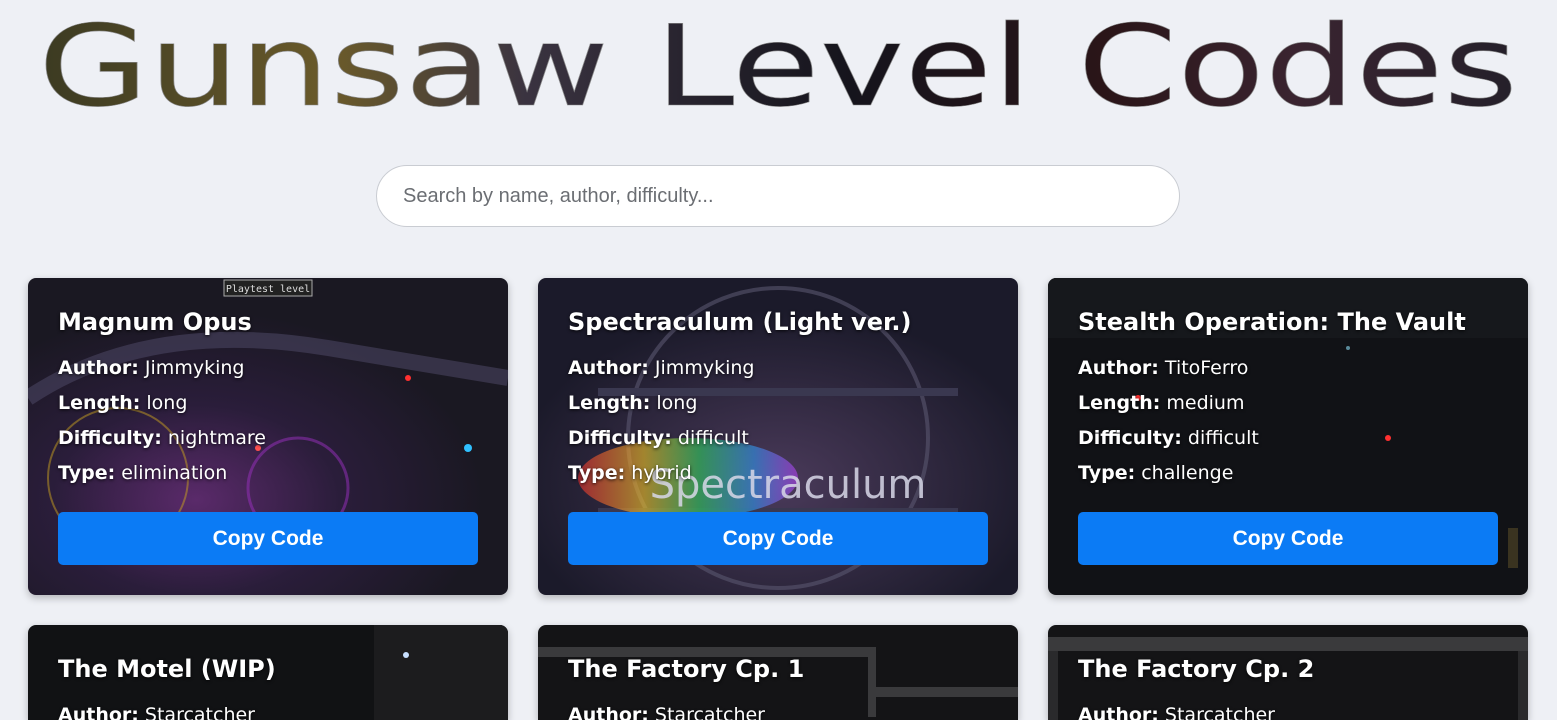 The height and width of the screenshot is (720, 1557). Describe the element at coordinates (740, 322) in the screenshot. I see `level-name: Spectraculum (Light ver.)` at that location.